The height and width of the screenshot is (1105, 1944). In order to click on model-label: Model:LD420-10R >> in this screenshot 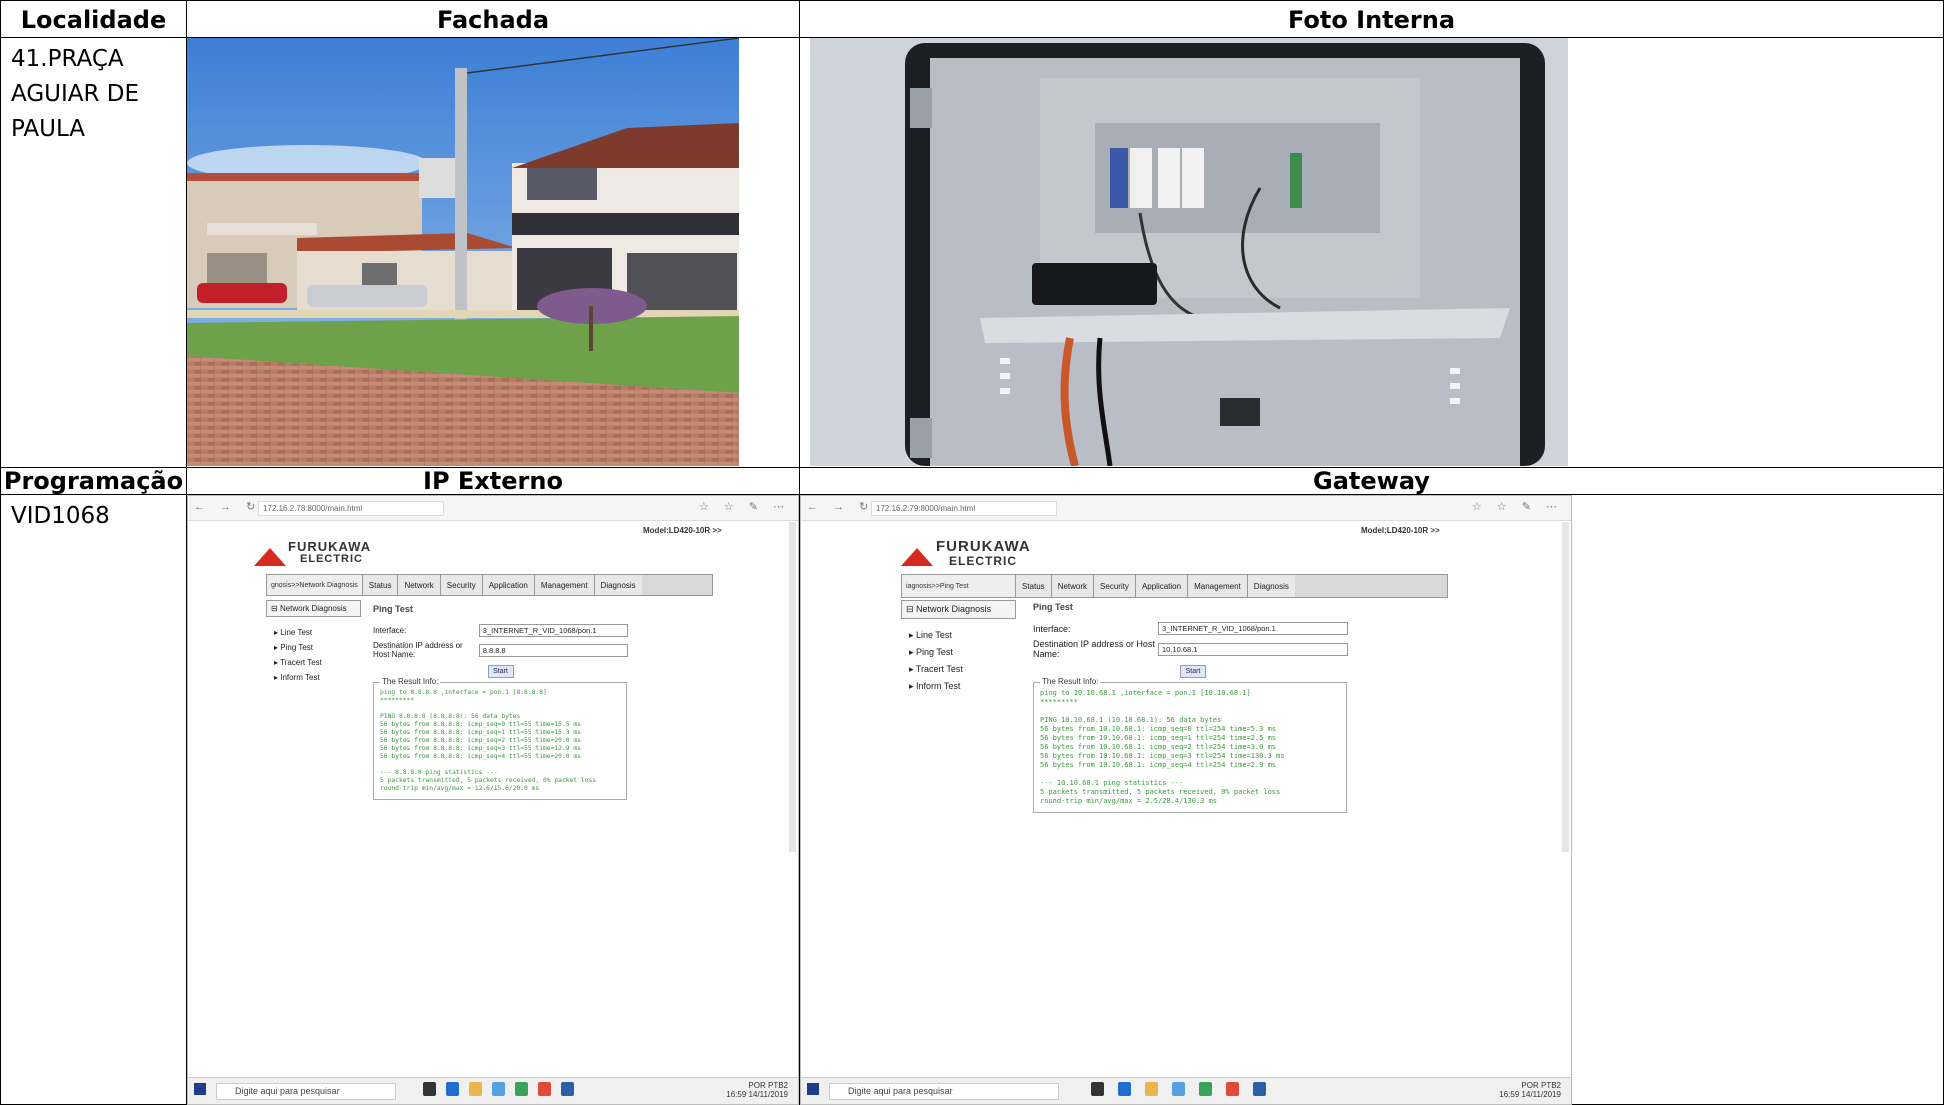, I will do `click(1400, 530)`.